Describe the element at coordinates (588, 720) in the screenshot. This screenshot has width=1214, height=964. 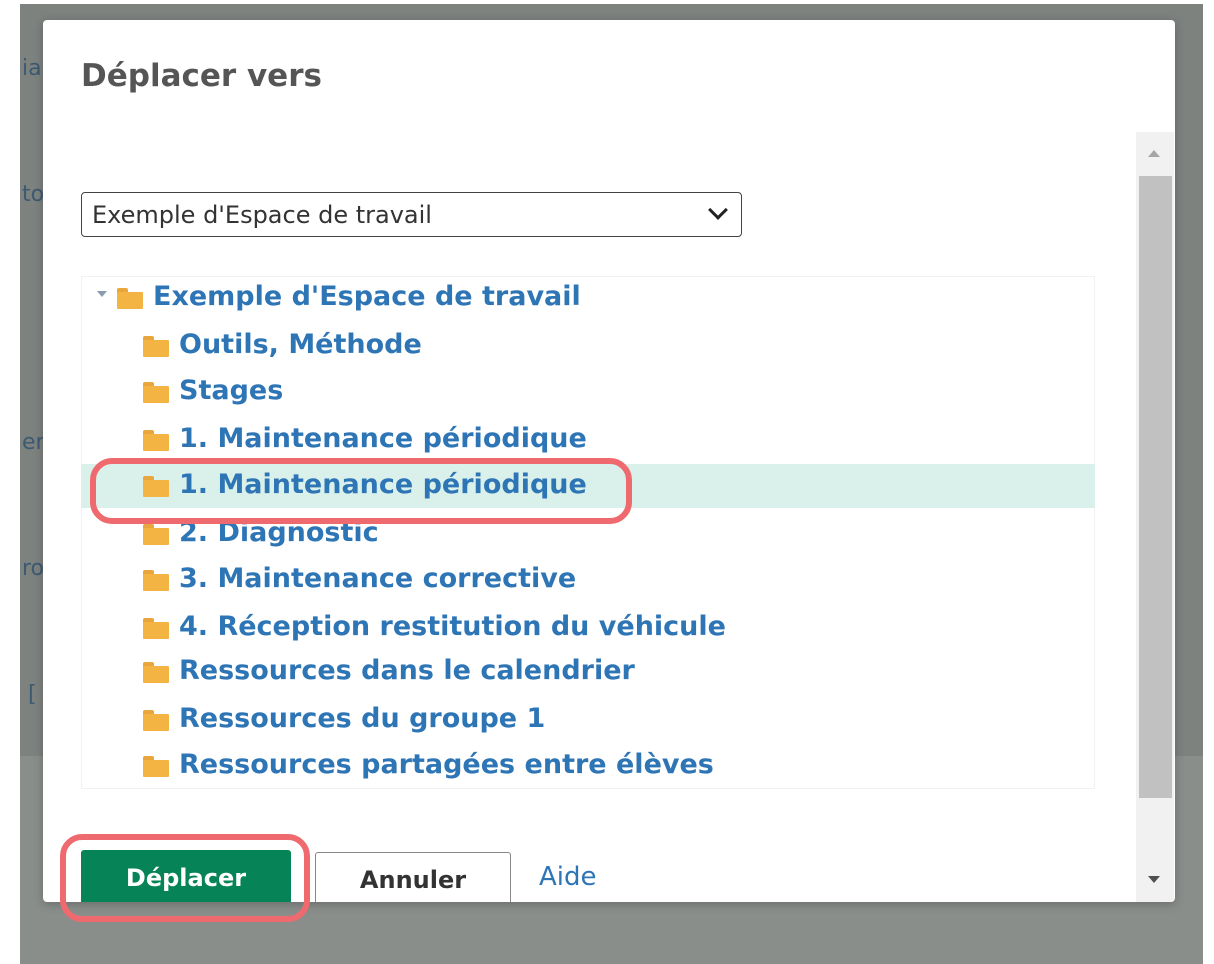
I see `tree-item: Ressources du groupe 1` at that location.